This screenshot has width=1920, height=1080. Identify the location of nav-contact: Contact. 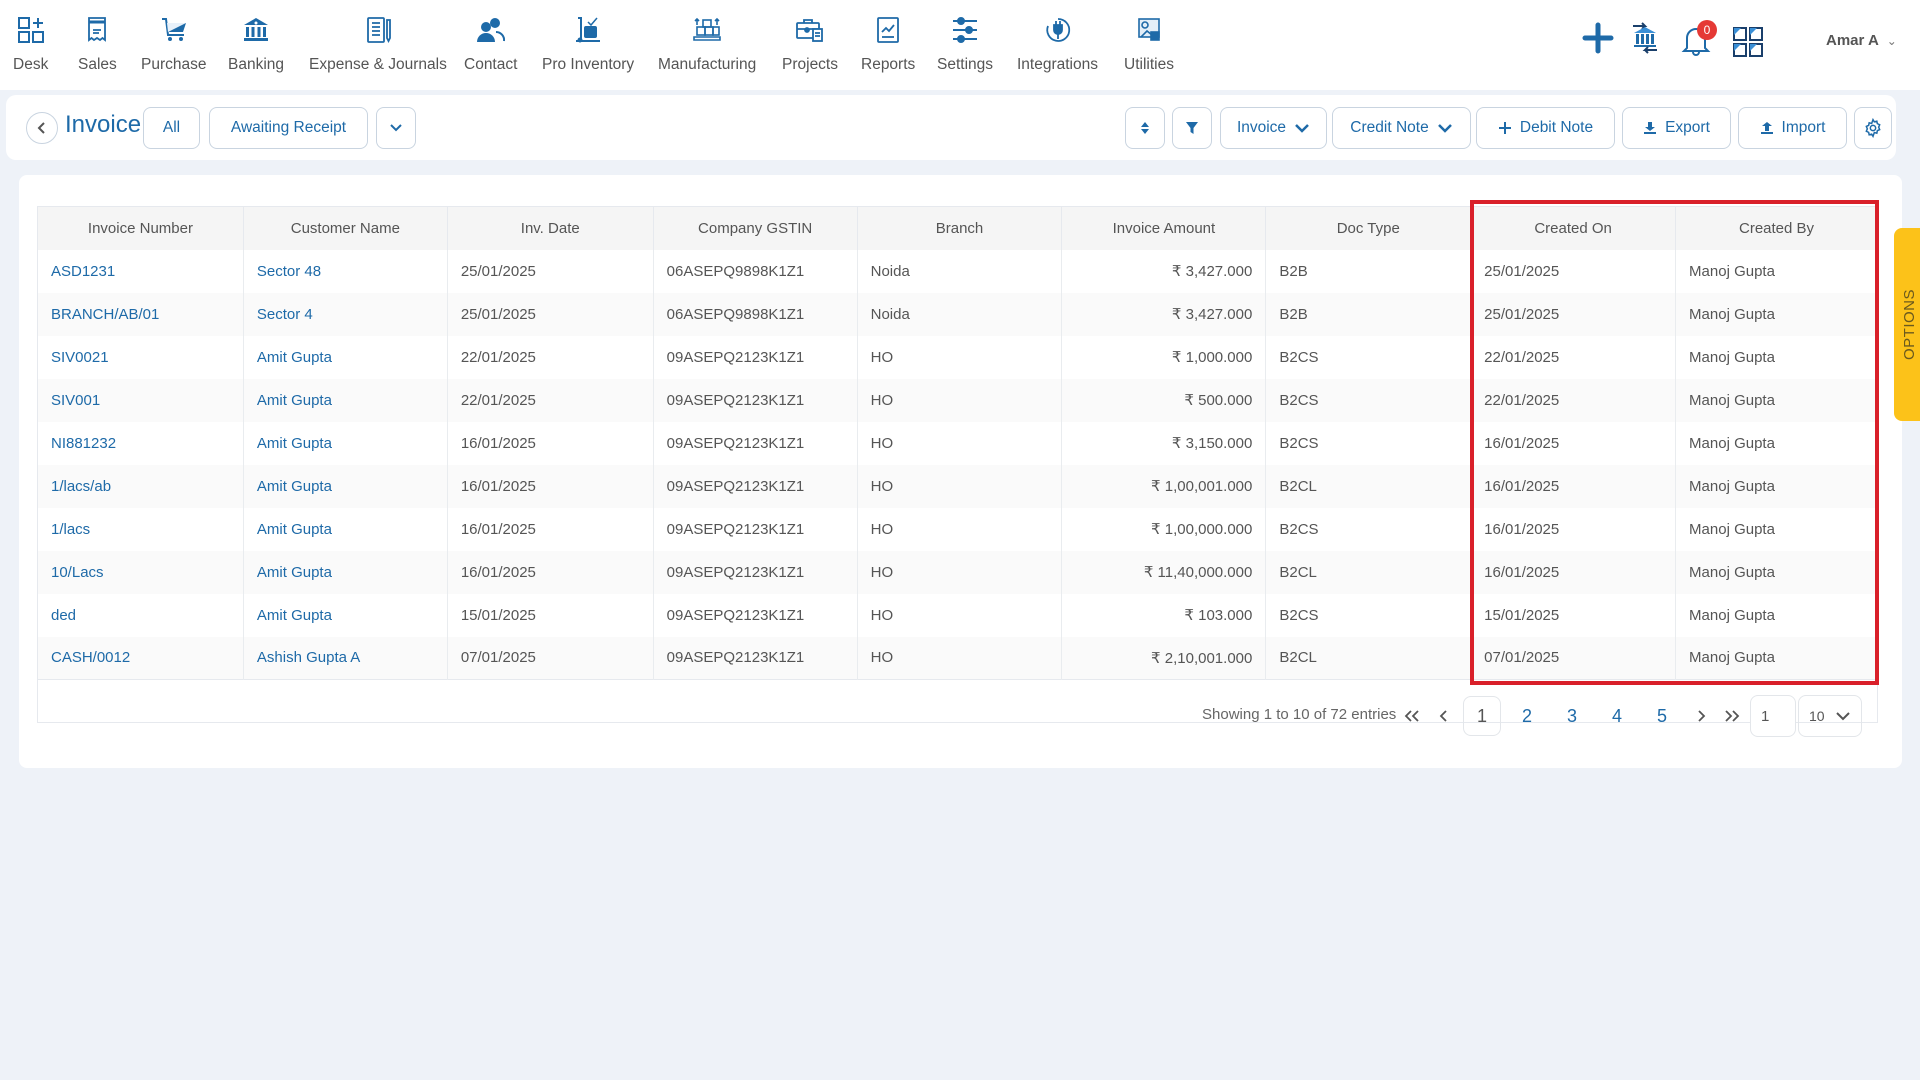
(490, 44).